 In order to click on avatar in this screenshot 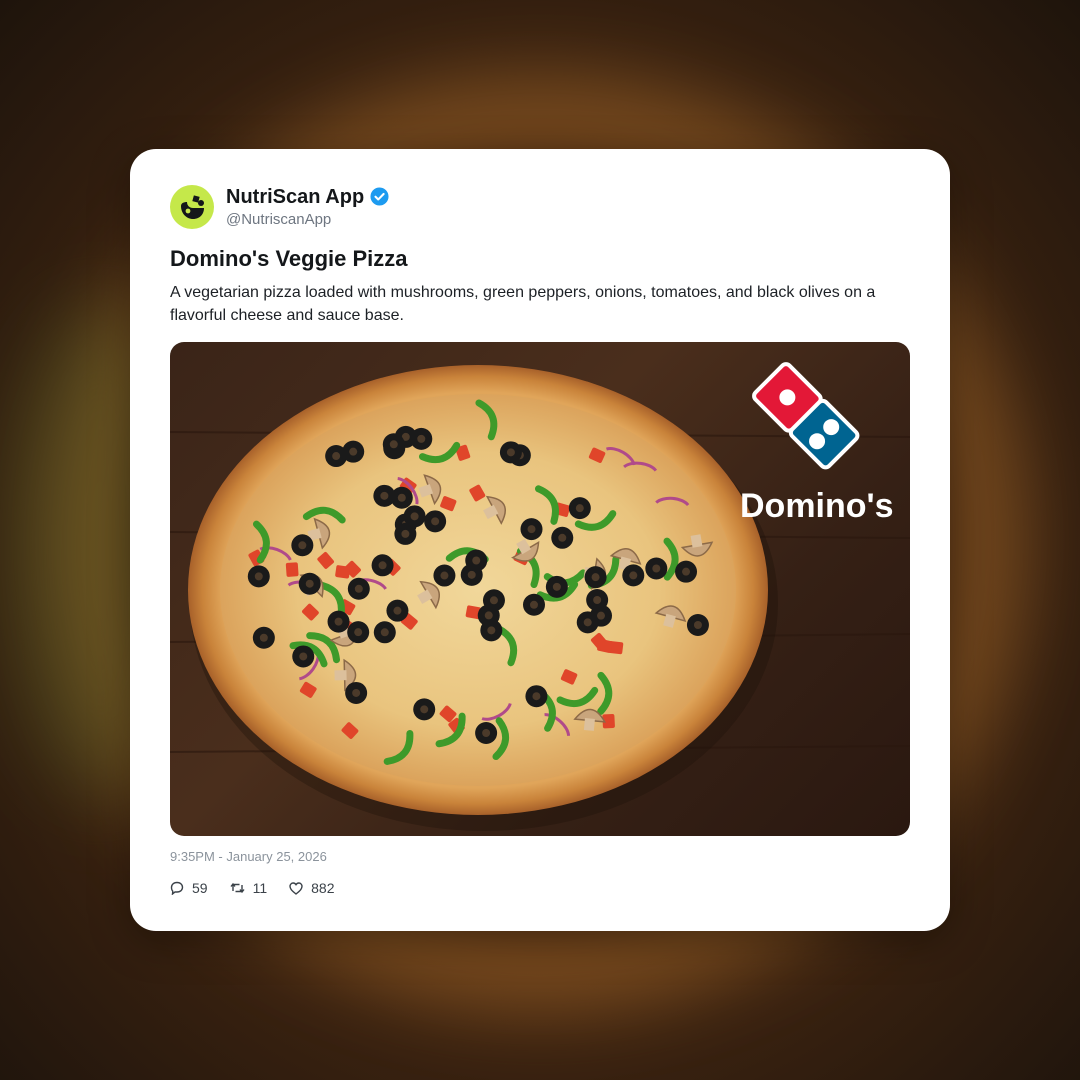, I will do `click(192, 207)`.